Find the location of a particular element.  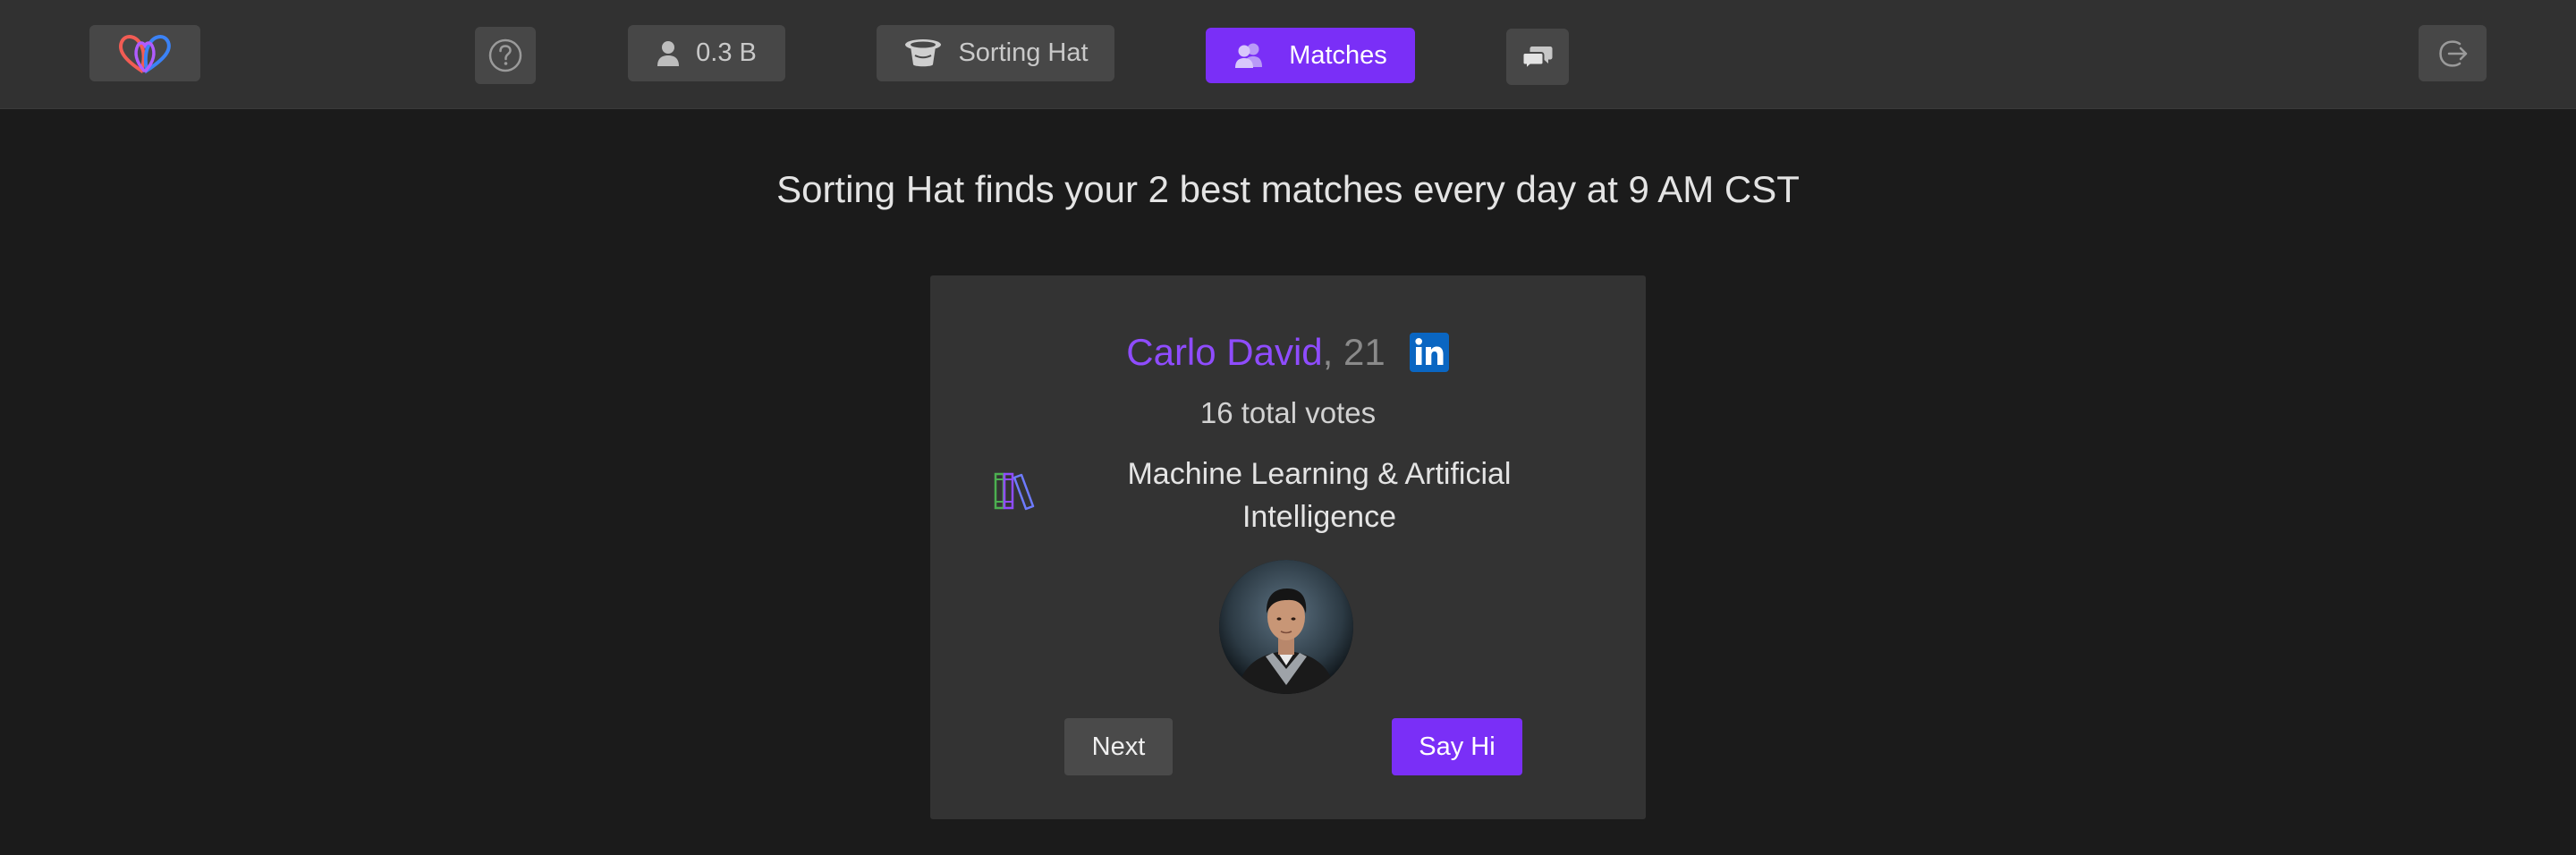

user-icon is located at coordinates (668, 53).